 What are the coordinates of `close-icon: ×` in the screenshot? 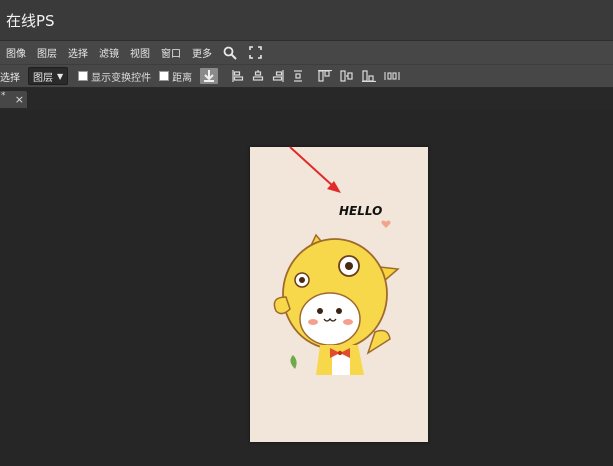 It's located at (19, 99).